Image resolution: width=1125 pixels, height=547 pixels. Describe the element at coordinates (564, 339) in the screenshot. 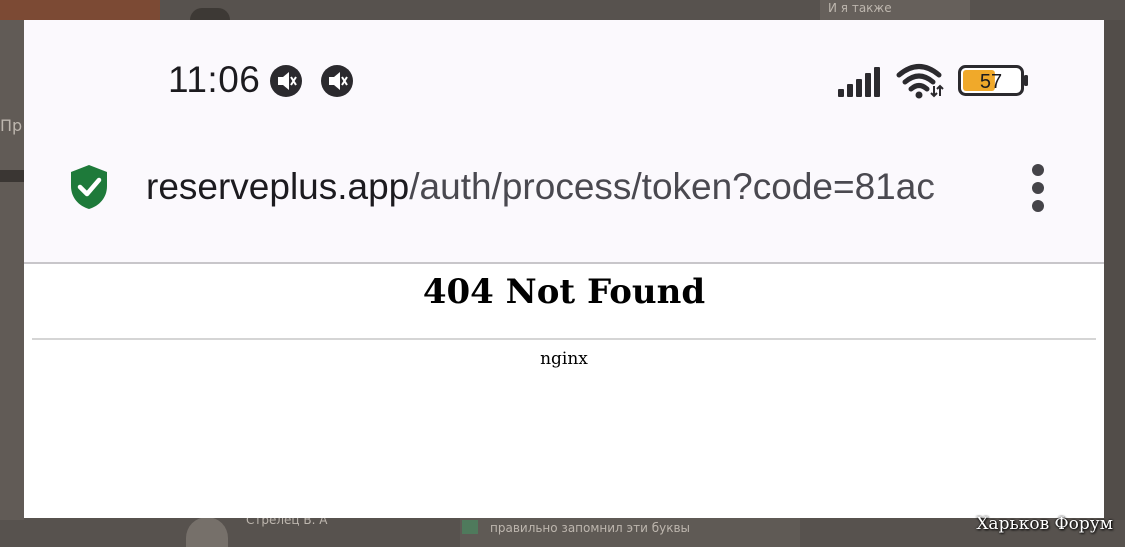

I see `divider` at that location.